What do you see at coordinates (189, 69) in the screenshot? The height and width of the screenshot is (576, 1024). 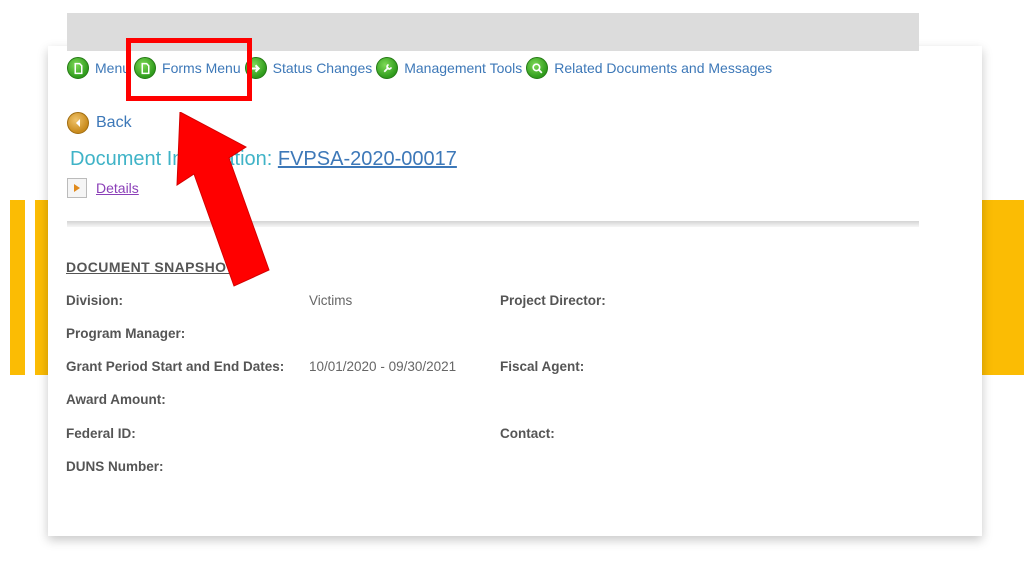 I see `highlight-box` at bounding box center [189, 69].